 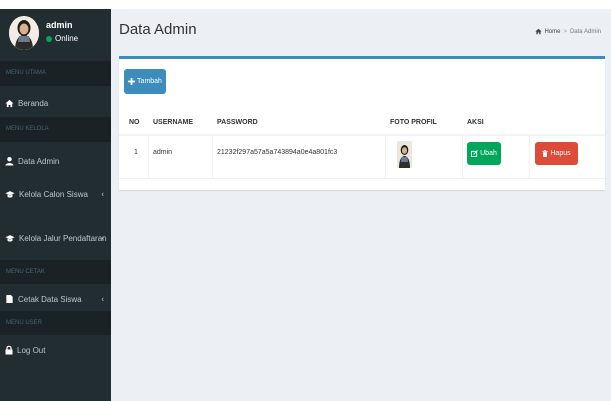 What do you see at coordinates (585, 31) in the screenshot?
I see `breadcrumb-current: Data Admin` at bounding box center [585, 31].